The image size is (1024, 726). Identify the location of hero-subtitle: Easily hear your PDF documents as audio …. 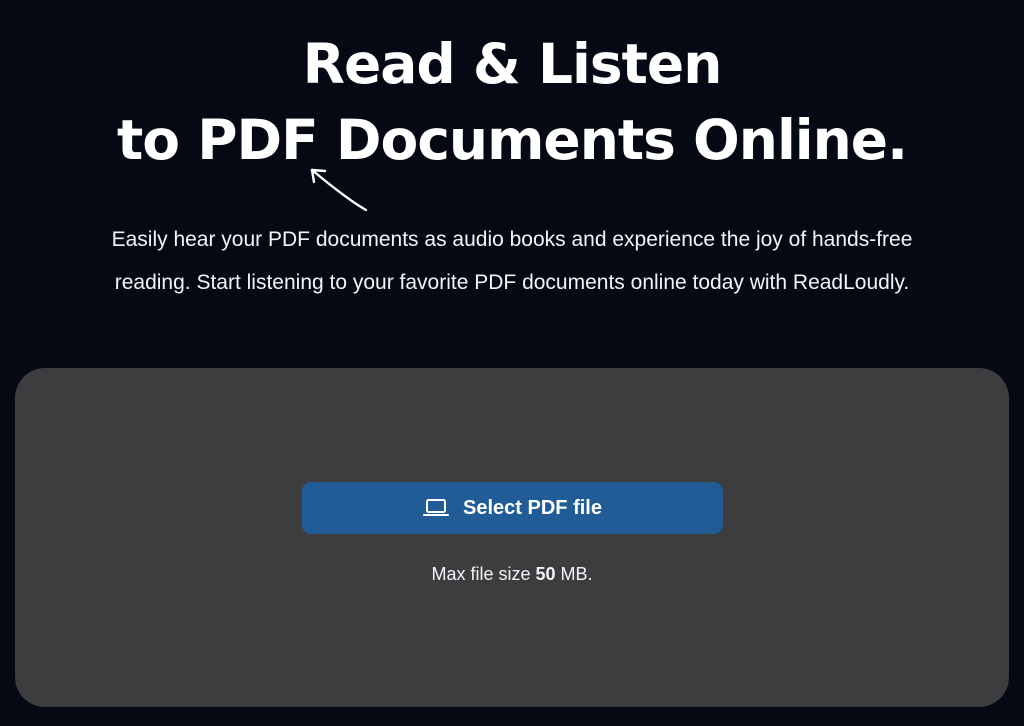
(512, 261).